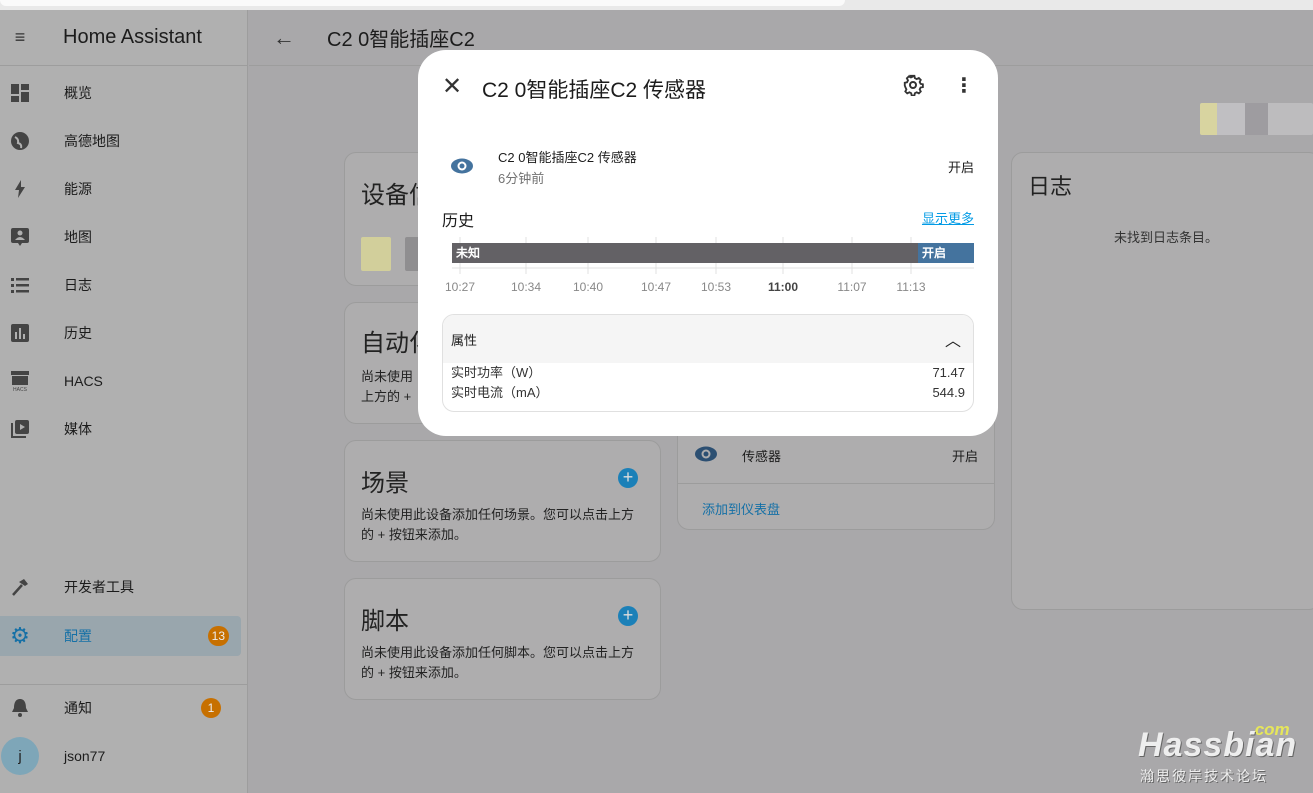 Image resolution: width=1313 pixels, height=793 pixels. Describe the element at coordinates (120, 333) in the screenshot. I see `sidebar-item-history: 历史` at that location.